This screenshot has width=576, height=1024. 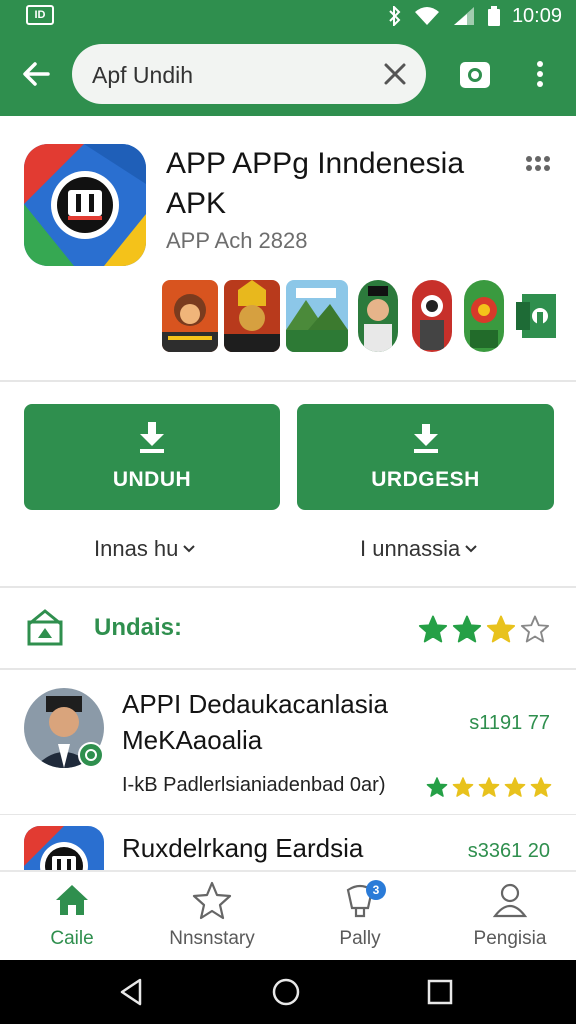 I want to click on list-item: Ruxdelrkang Eardsia s3361 20, so click(x=288, y=843).